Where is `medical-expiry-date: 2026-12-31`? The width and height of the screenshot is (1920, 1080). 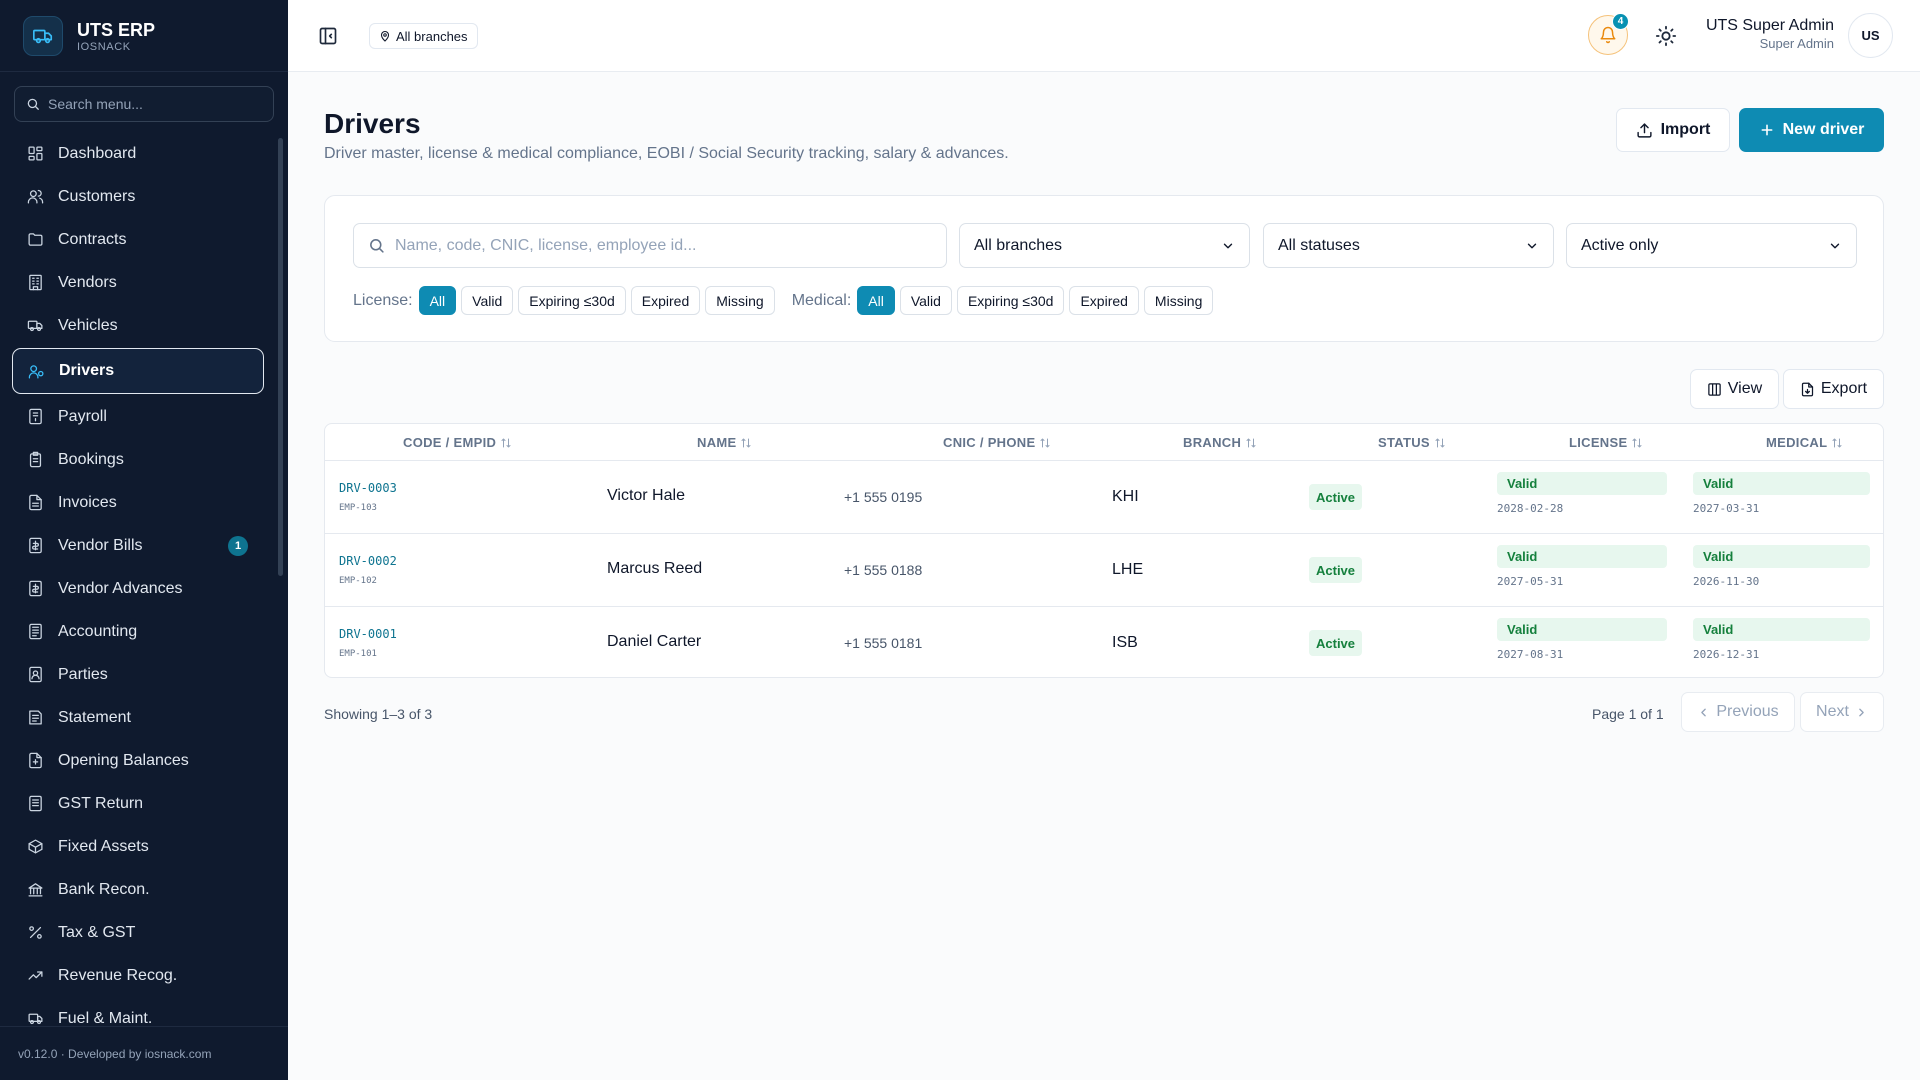 medical-expiry-date: 2026-12-31 is located at coordinates (1726, 654).